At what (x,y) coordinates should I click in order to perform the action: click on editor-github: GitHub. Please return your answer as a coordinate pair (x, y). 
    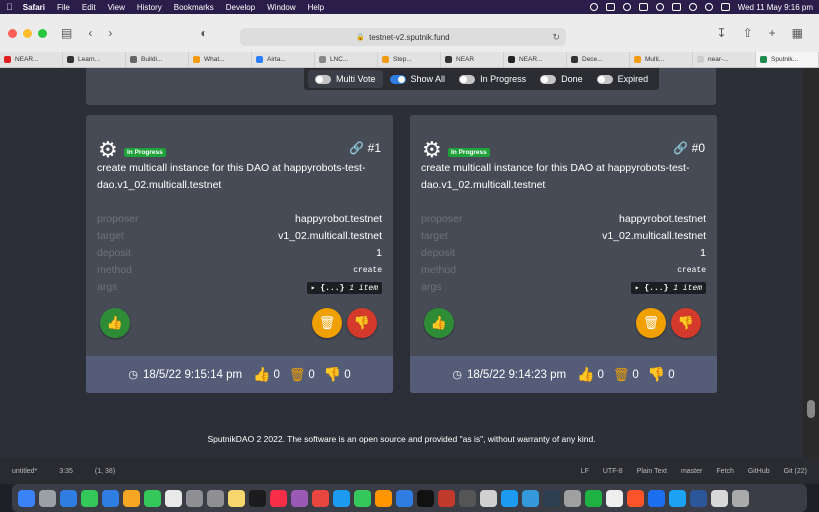
    Looking at the image, I should click on (759, 471).